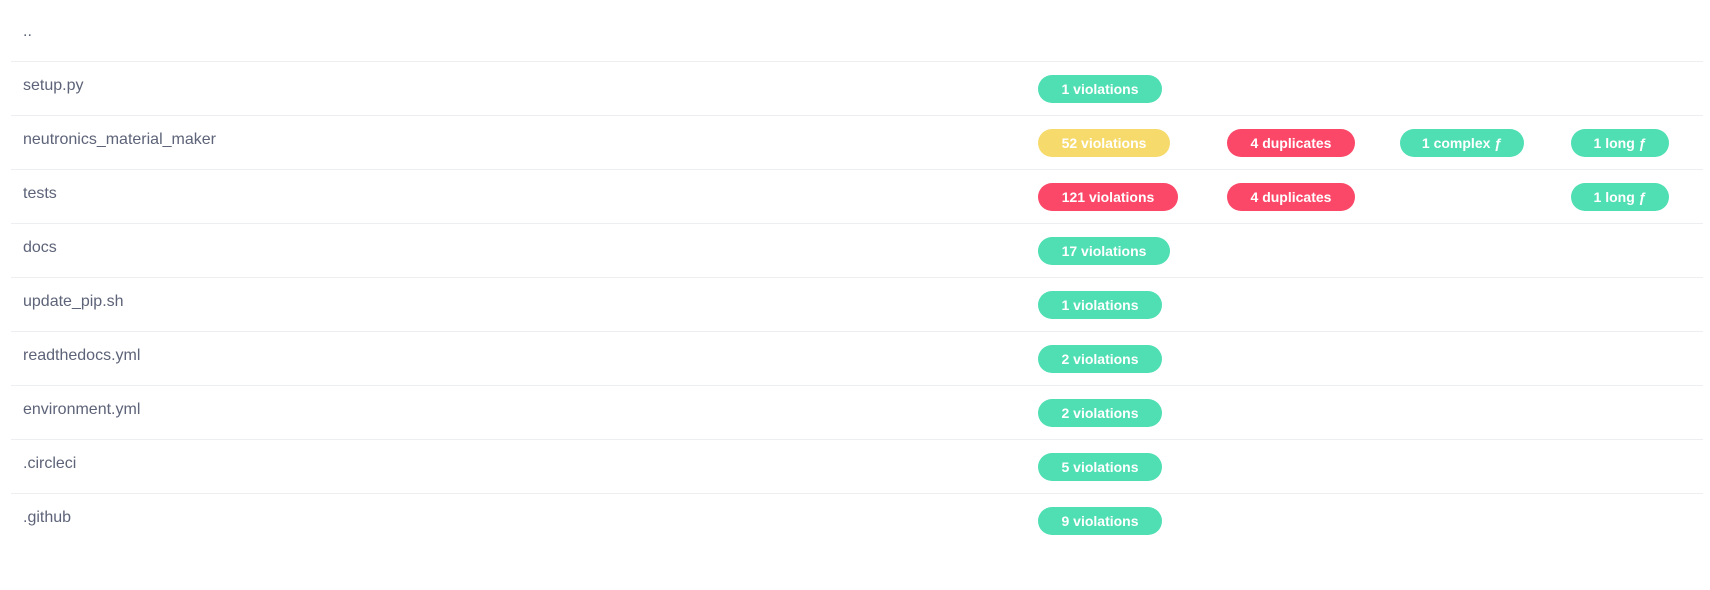  Describe the element at coordinates (857, 359) in the screenshot. I see `list-item: readthedocs.yml 2 violations` at that location.